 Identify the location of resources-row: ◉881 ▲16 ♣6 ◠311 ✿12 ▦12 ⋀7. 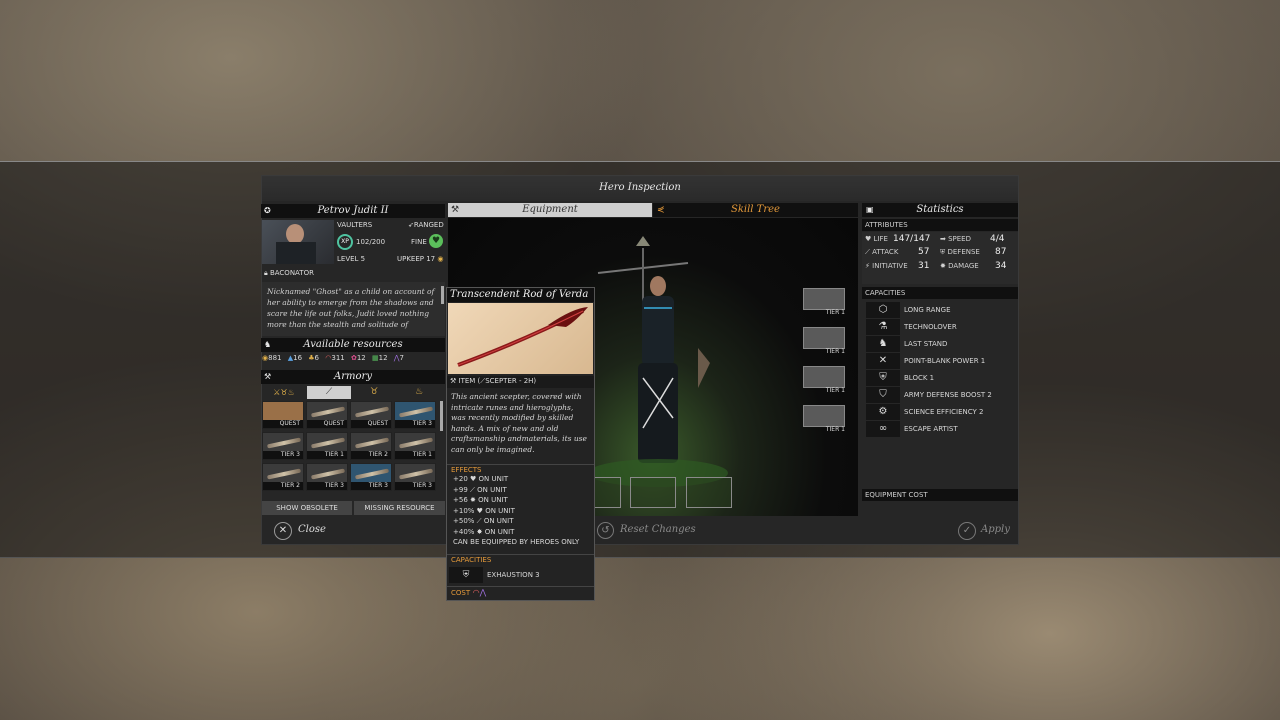
(333, 358).